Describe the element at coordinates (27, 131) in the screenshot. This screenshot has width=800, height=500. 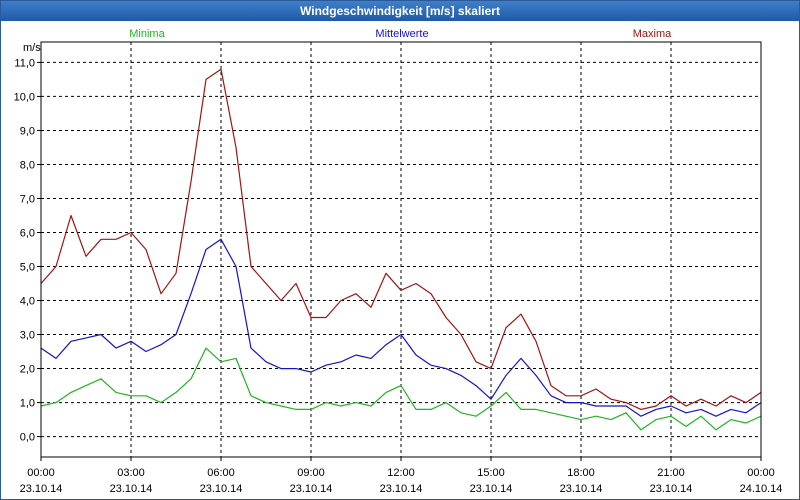
I see `y-tick-label: 9,0` at that location.